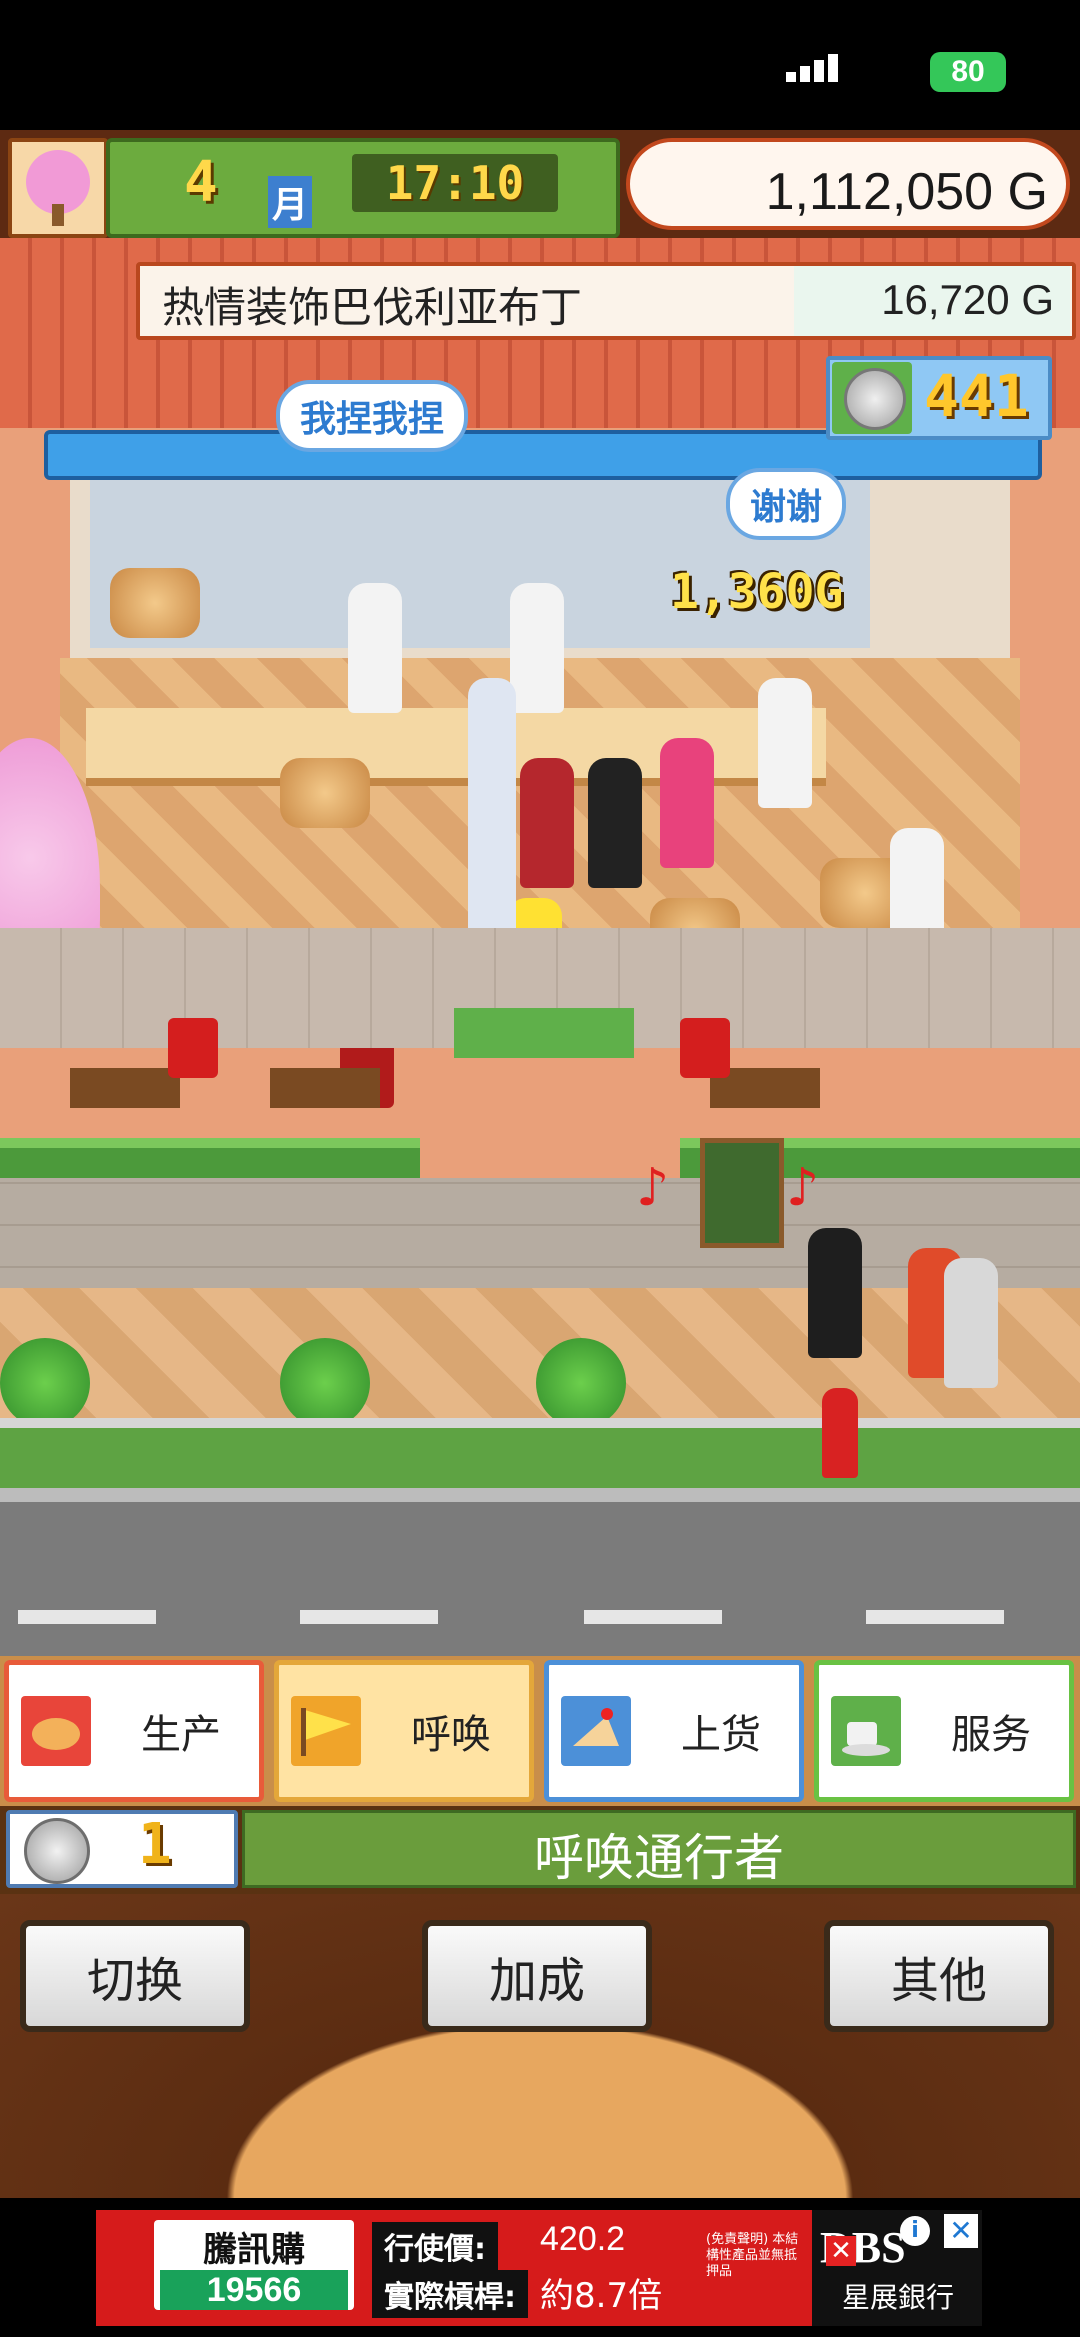  I want to click on ad-label-leverage: 實際槓桿:, so click(450, 2294).